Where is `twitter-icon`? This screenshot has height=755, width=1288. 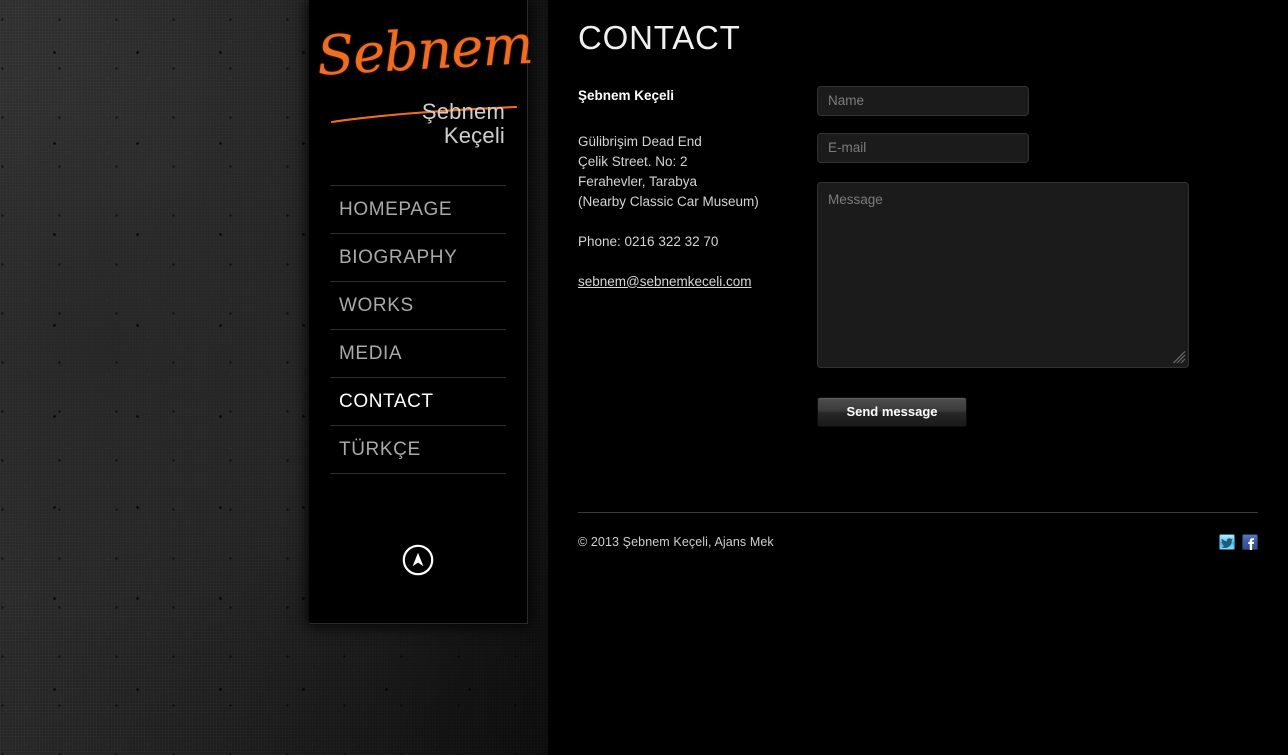 twitter-icon is located at coordinates (1227, 542).